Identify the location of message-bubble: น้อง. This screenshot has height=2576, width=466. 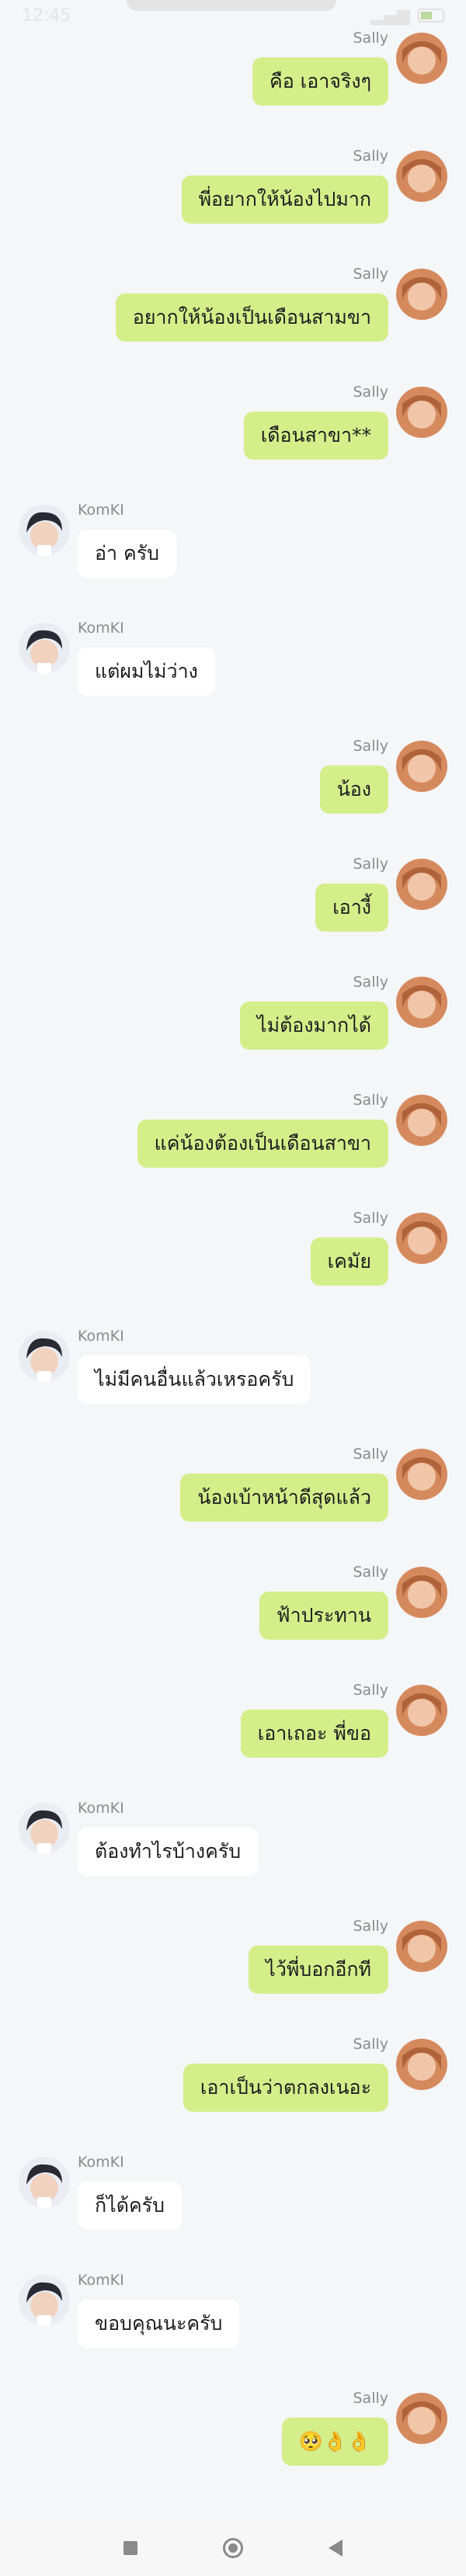
(353, 790).